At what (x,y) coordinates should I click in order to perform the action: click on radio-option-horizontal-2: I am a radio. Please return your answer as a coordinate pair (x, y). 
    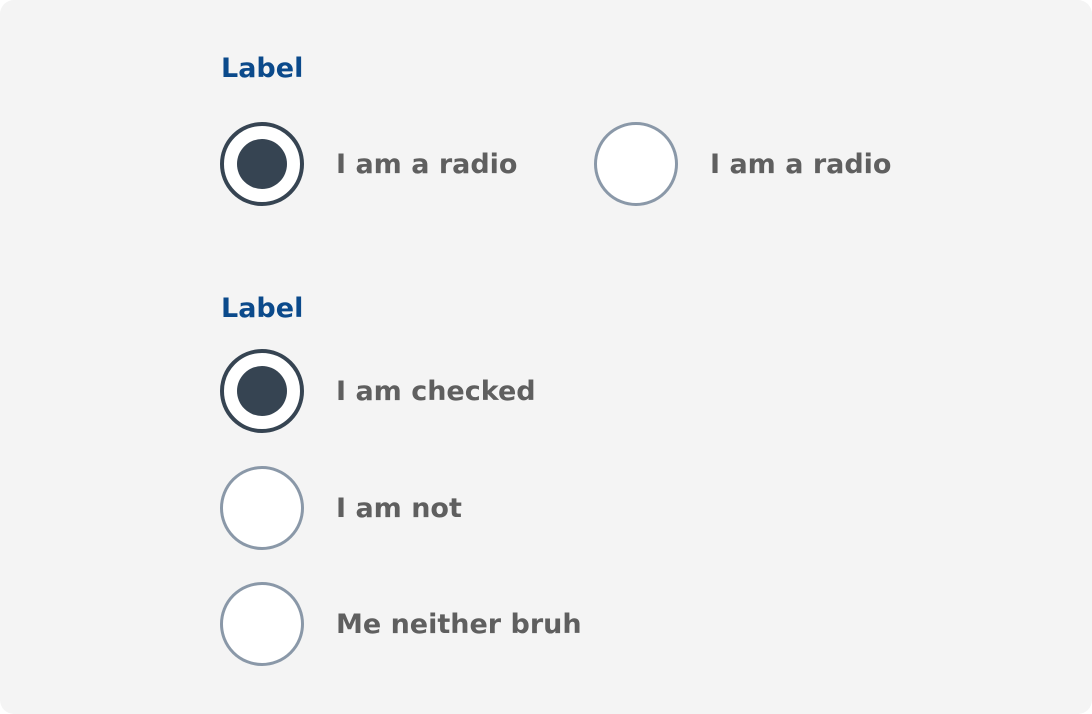
    Looking at the image, I should click on (743, 164).